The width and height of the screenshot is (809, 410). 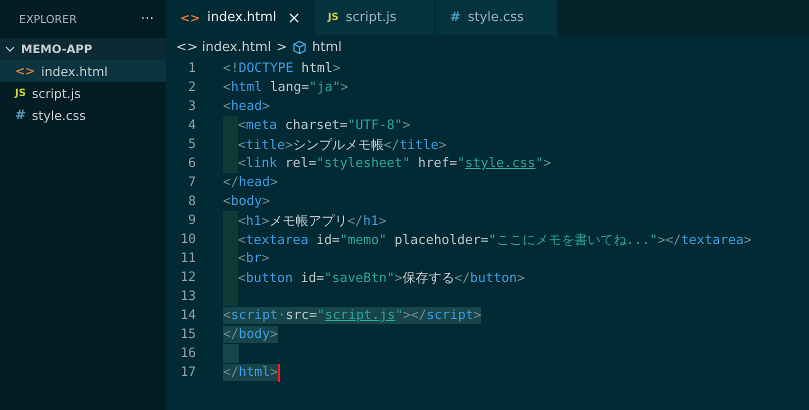 What do you see at coordinates (285, 87) in the screenshot?
I see `code-line: <html lang="ja">` at bounding box center [285, 87].